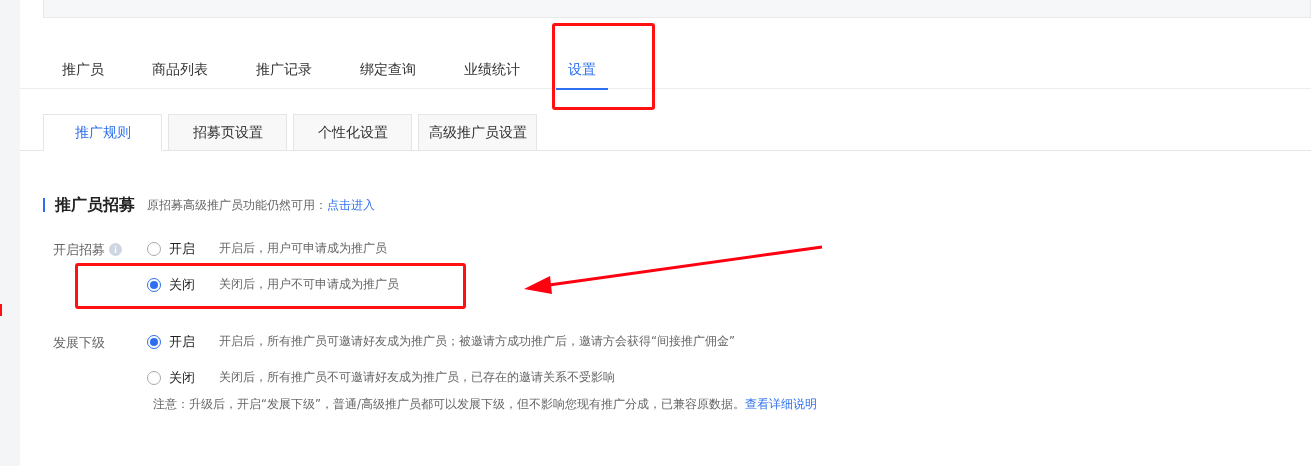 The width and height of the screenshot is (1311, 466). What do you see at coordinates (351, 205) in the screenshot?
I see `enter-link: 点击进入` at bounding box center [351, 205].